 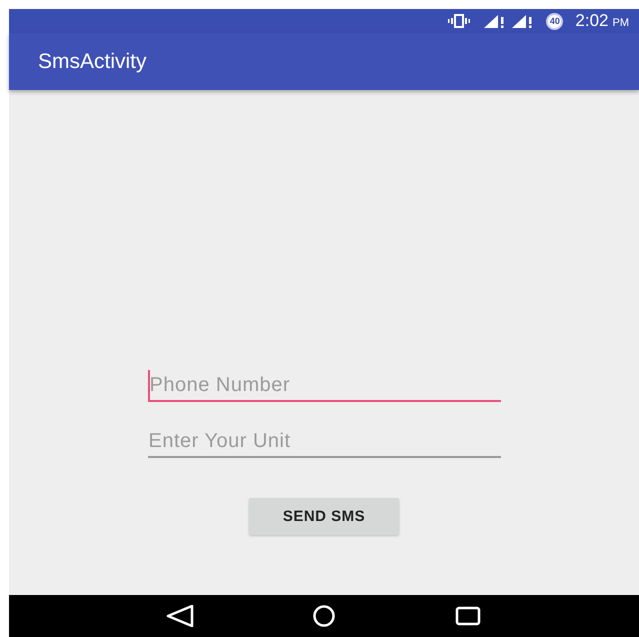 I want to click on text-field: Phone Number, so click(x=324, y=386).